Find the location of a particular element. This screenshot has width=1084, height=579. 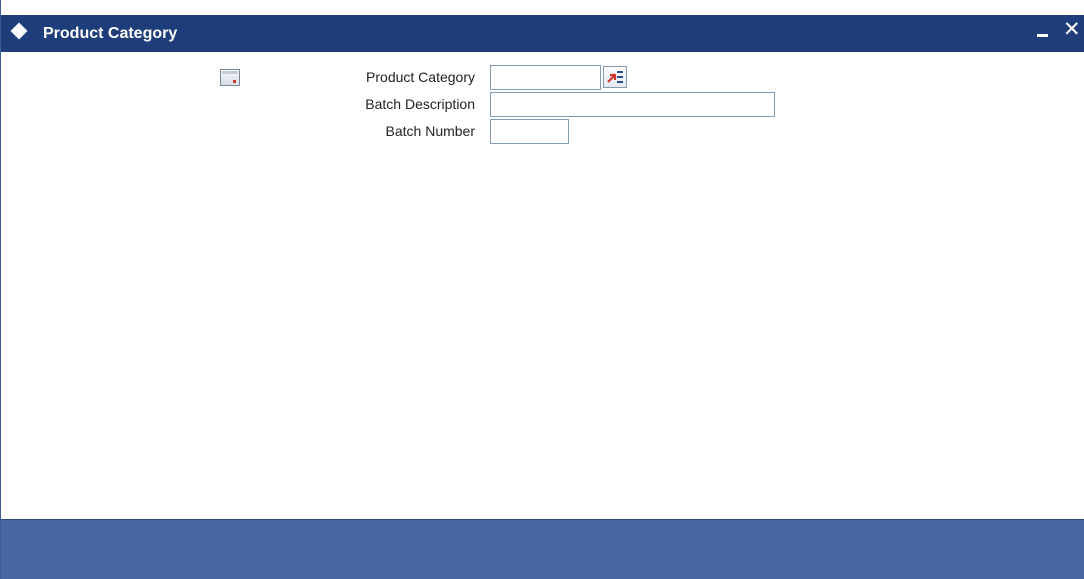

list-of-values-icon is located at coordinates (615, 77).